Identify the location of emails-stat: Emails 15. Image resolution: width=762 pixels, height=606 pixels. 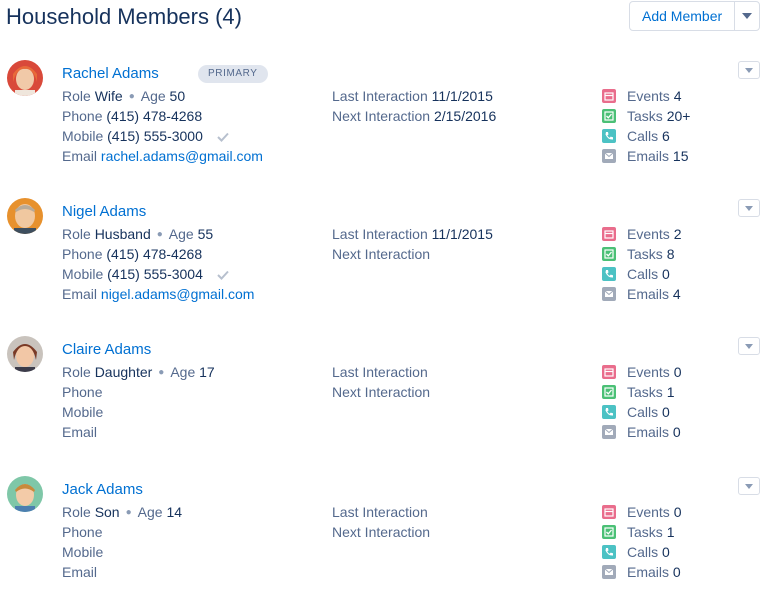
(657, 156).